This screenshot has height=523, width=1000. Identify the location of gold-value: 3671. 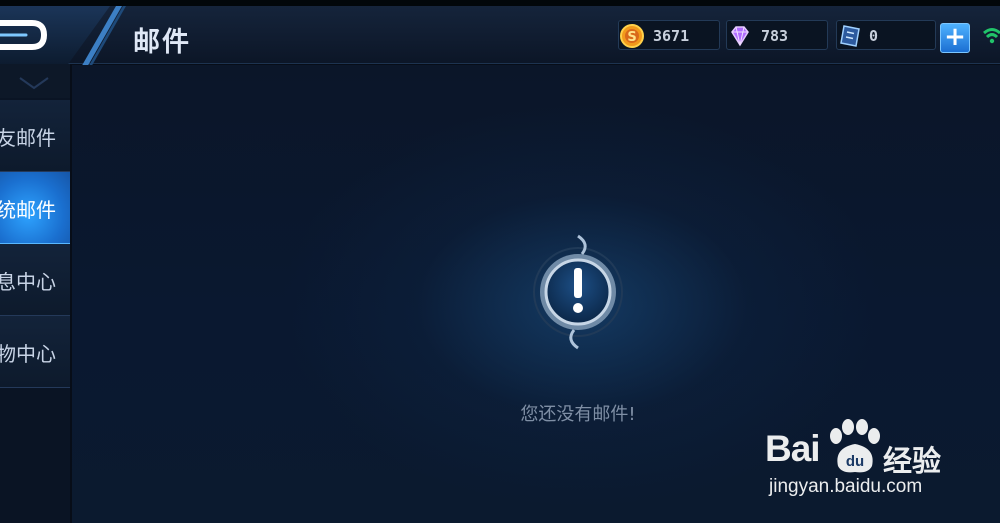
(671, 36).